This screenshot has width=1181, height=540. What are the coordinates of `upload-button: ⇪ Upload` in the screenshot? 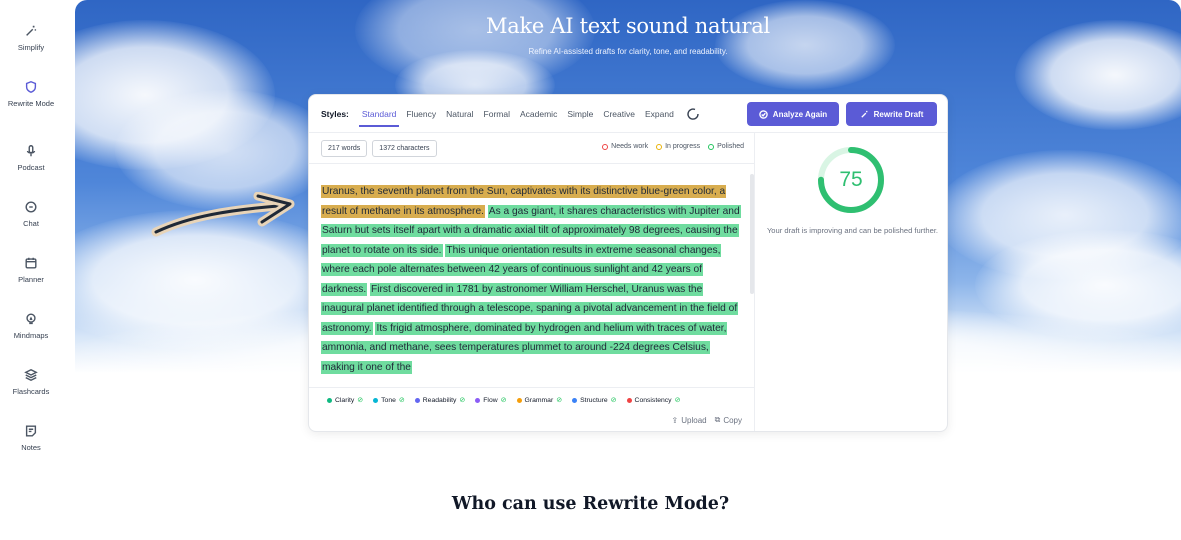 It's located at (689, 420).